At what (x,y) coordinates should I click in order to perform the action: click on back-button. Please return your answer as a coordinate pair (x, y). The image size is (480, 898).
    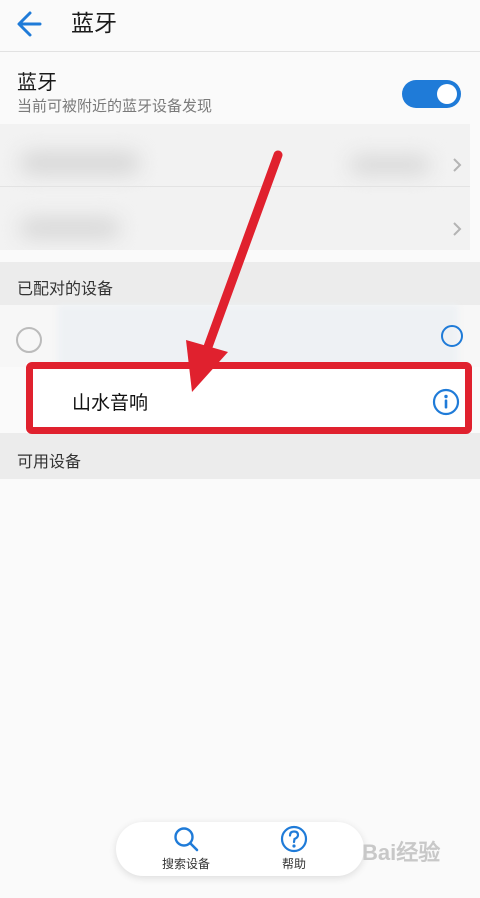
    Looking at the image, I should click on (31, 24).